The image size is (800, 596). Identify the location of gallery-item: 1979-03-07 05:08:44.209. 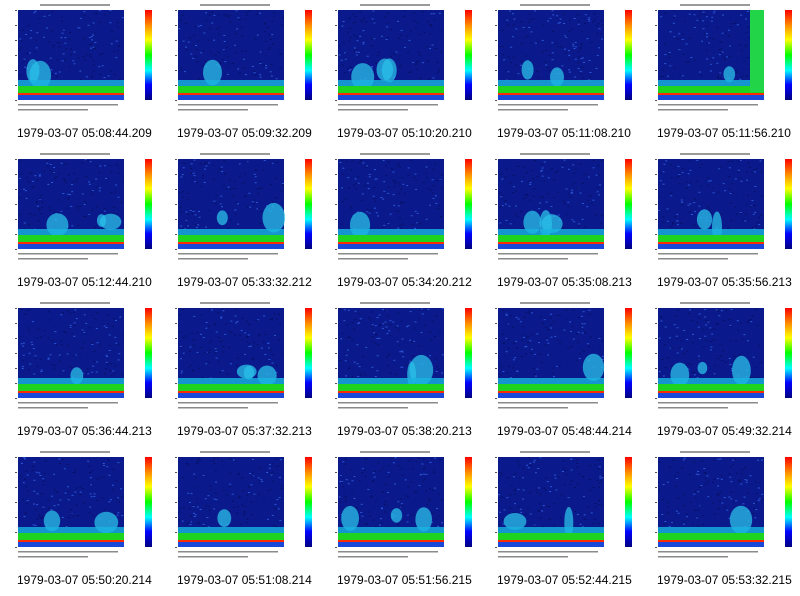
(80, 74).